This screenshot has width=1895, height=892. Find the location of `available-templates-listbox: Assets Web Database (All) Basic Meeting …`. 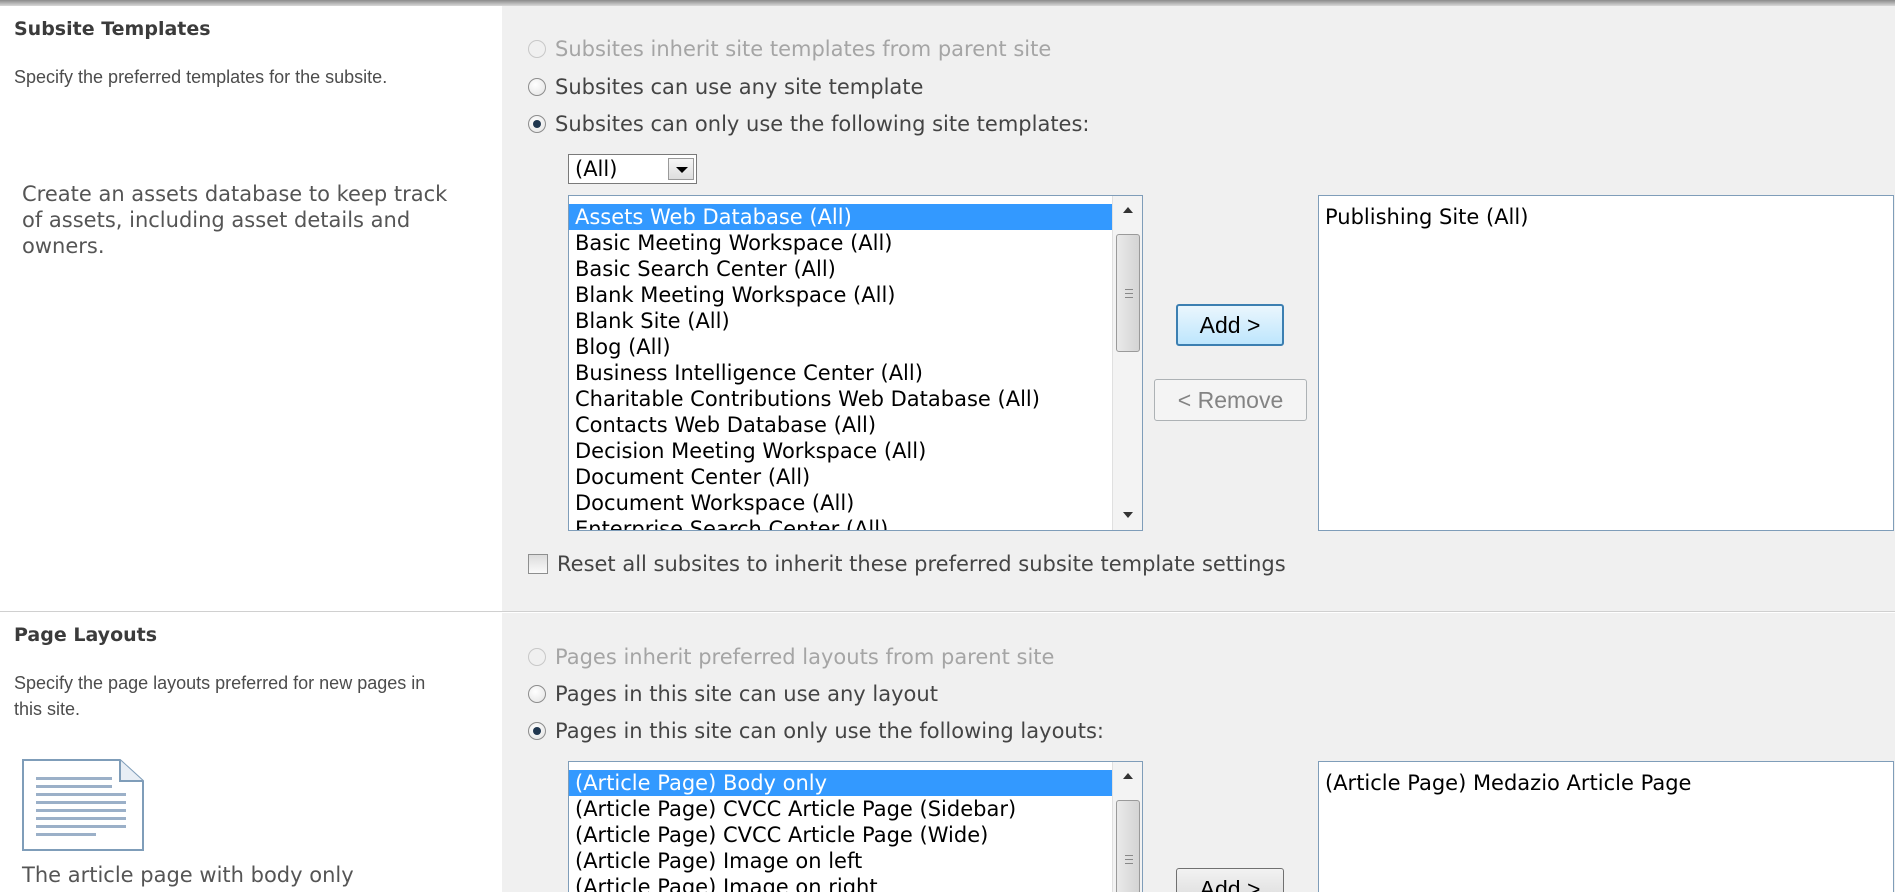

available-templates-listbox: Assets Web Database (All) Basic Meeting … is located at coordinates (855, 363).